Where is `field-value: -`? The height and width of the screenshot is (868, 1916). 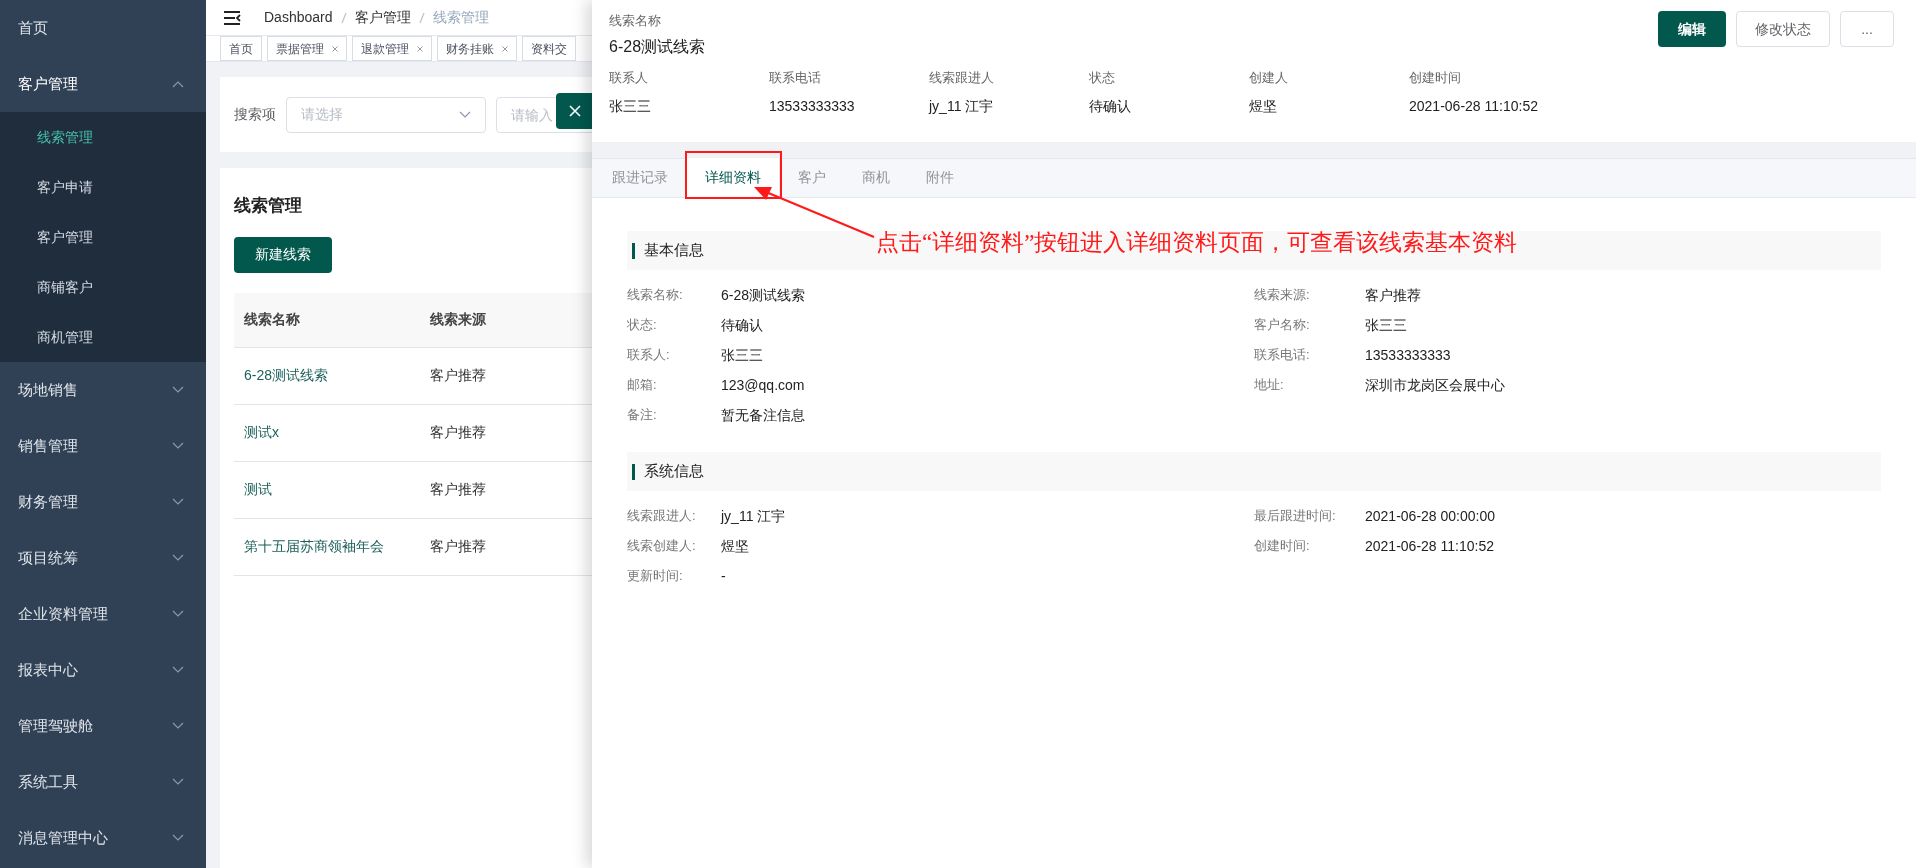
field-value: - is located at coordinates (723, 576).